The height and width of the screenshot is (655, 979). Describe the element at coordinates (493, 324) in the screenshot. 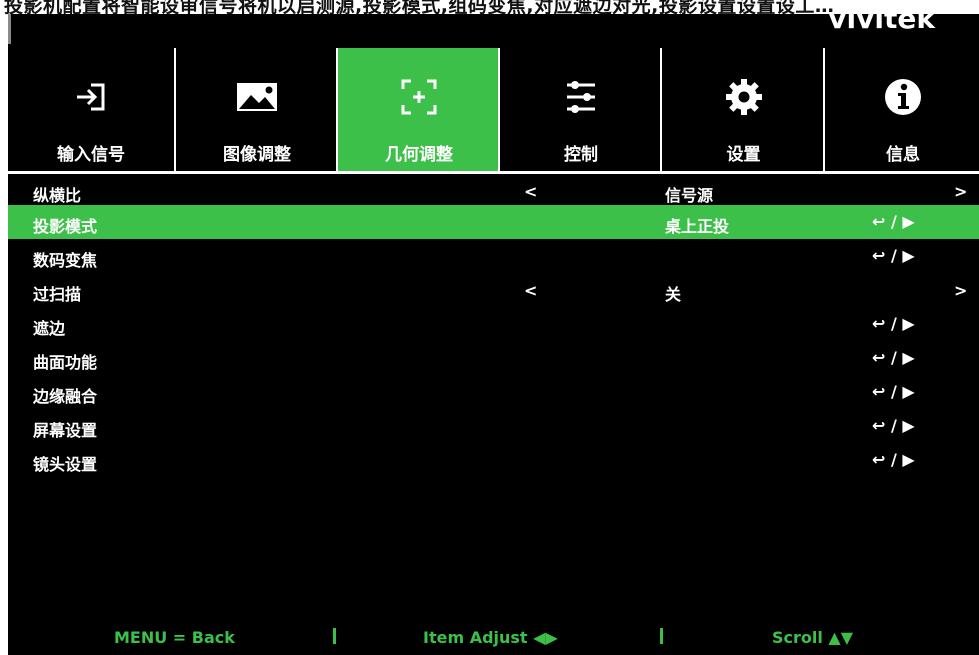

I see `menu-row-masking: 遮边 ↩ / ▶` at that location.